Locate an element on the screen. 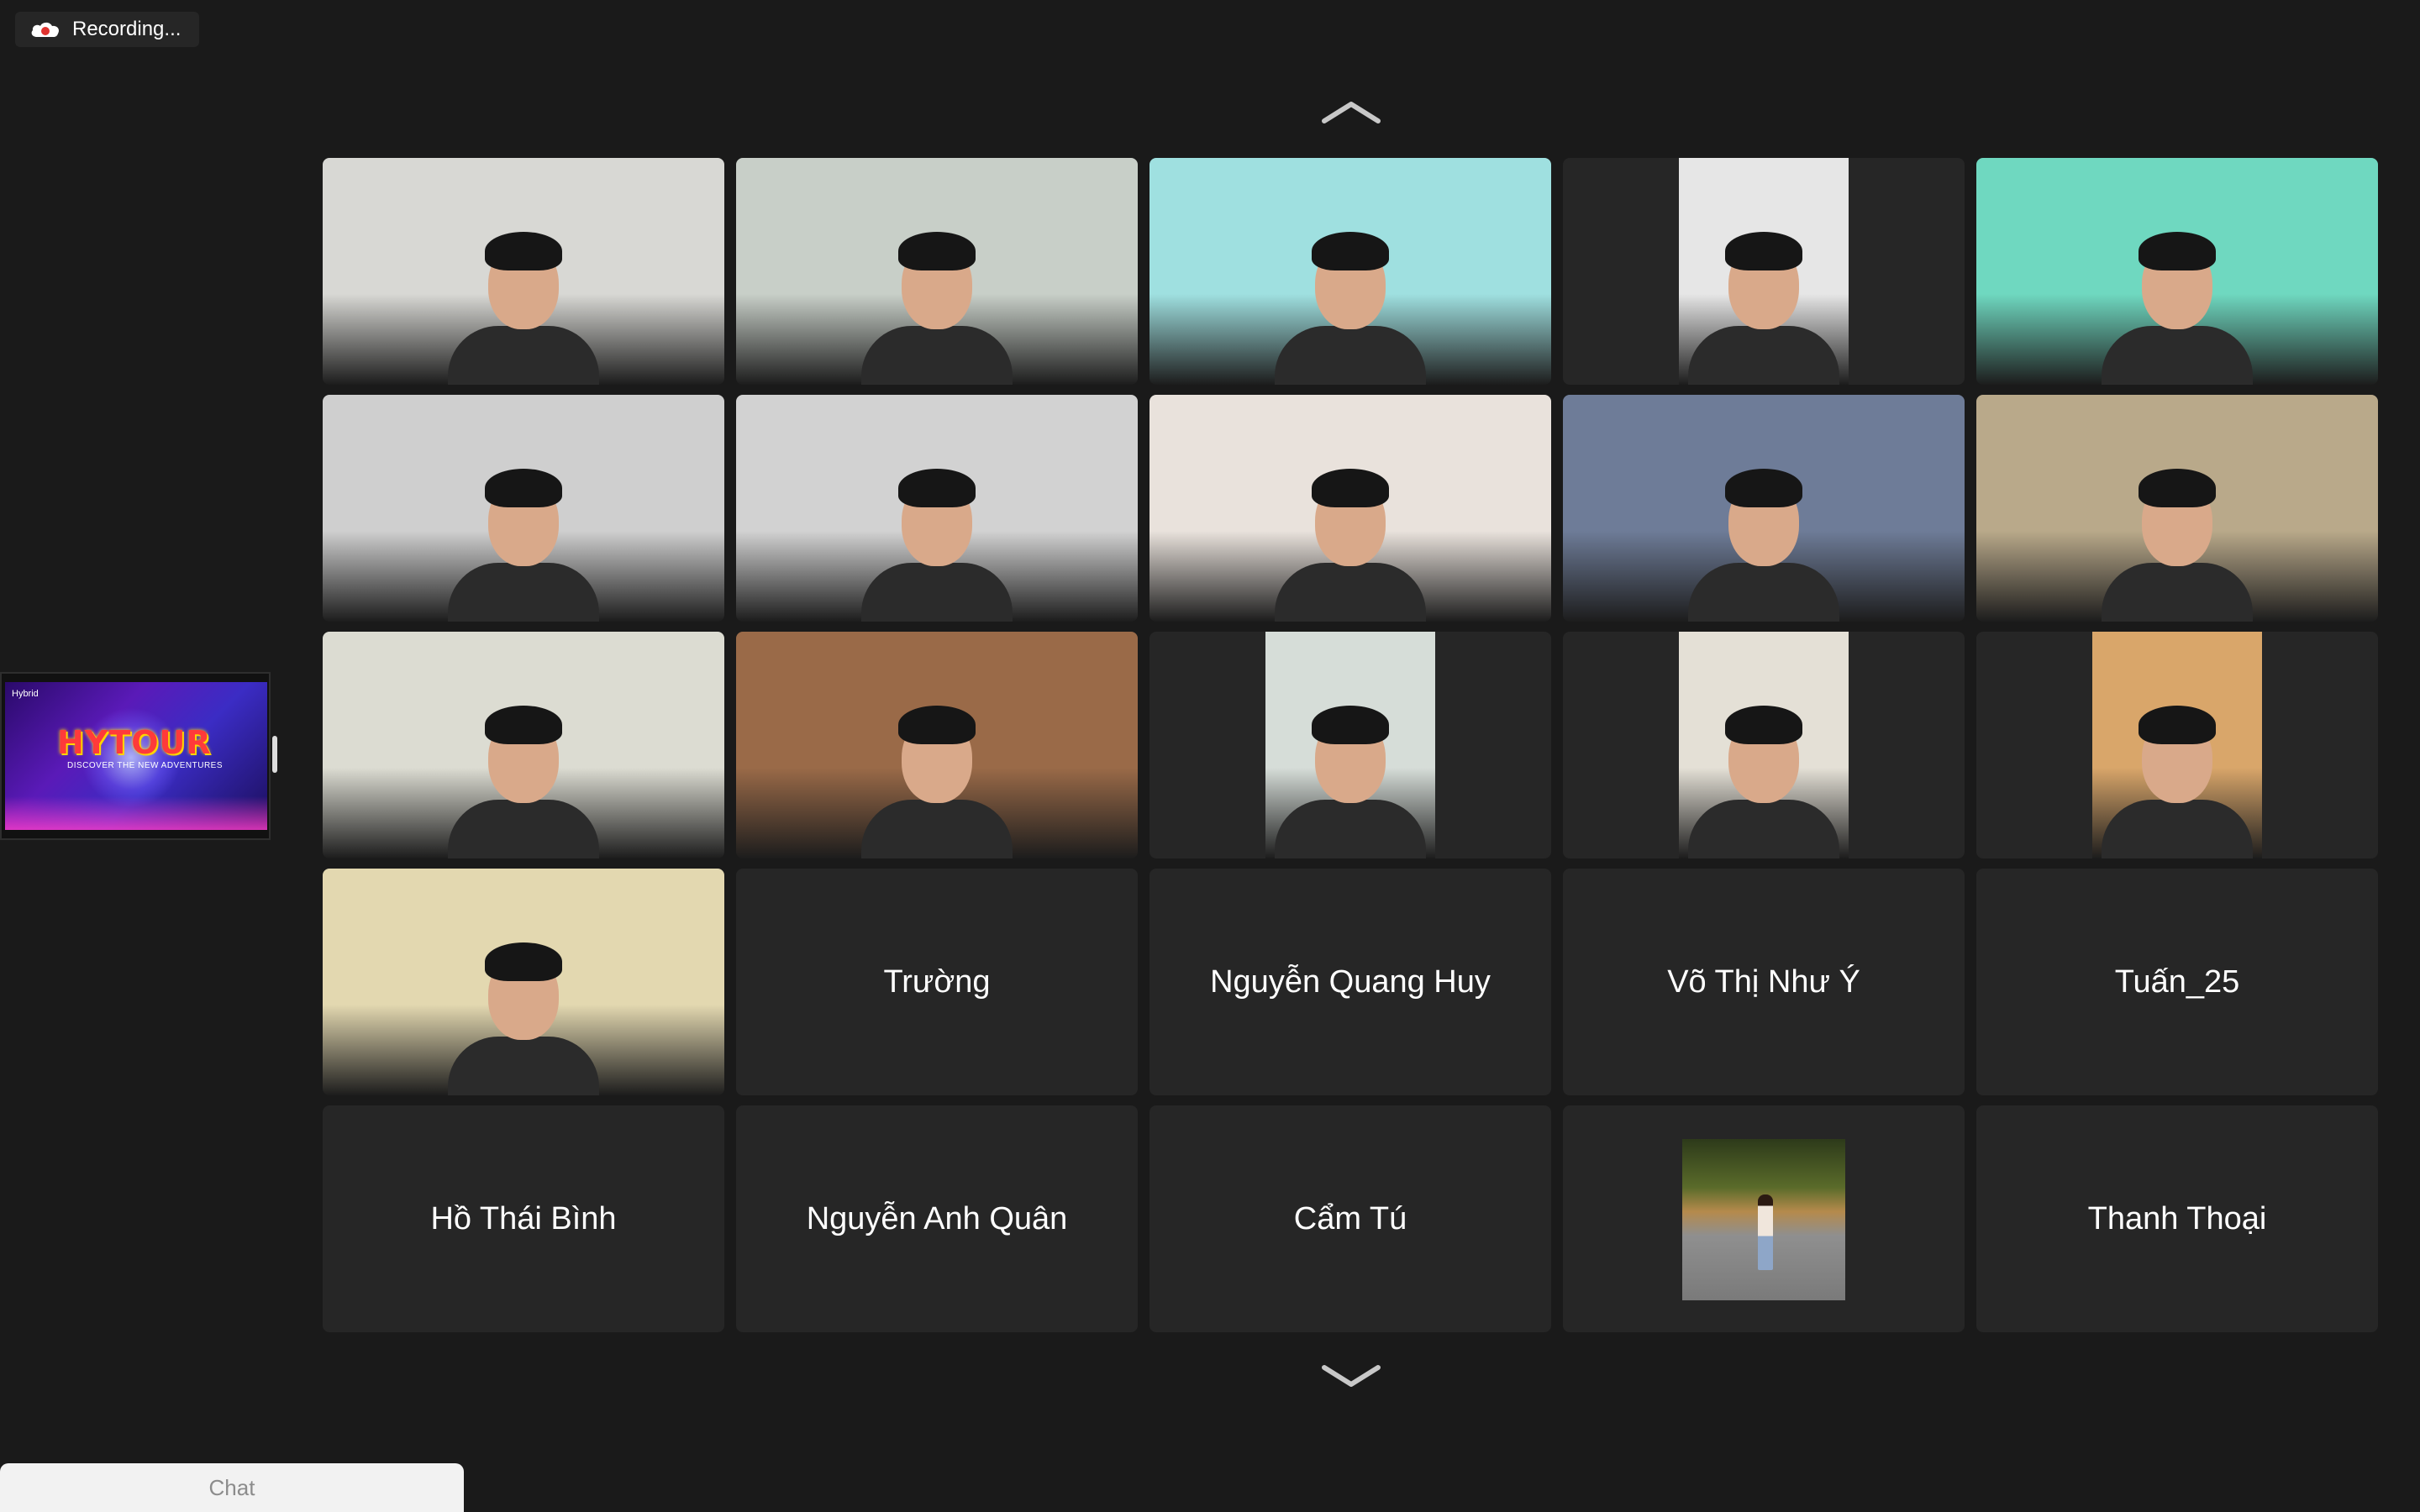  participant-tile: Nguyễn Anh Quân is located at coordinates (937, 1218).